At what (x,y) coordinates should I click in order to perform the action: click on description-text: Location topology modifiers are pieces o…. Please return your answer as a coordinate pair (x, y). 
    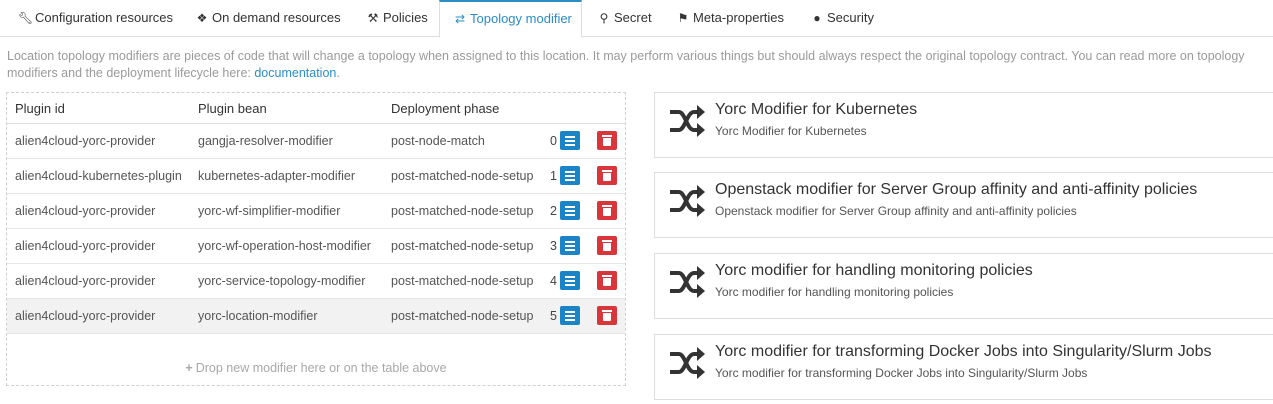
    Looking at the image, I should click on (626, 64).